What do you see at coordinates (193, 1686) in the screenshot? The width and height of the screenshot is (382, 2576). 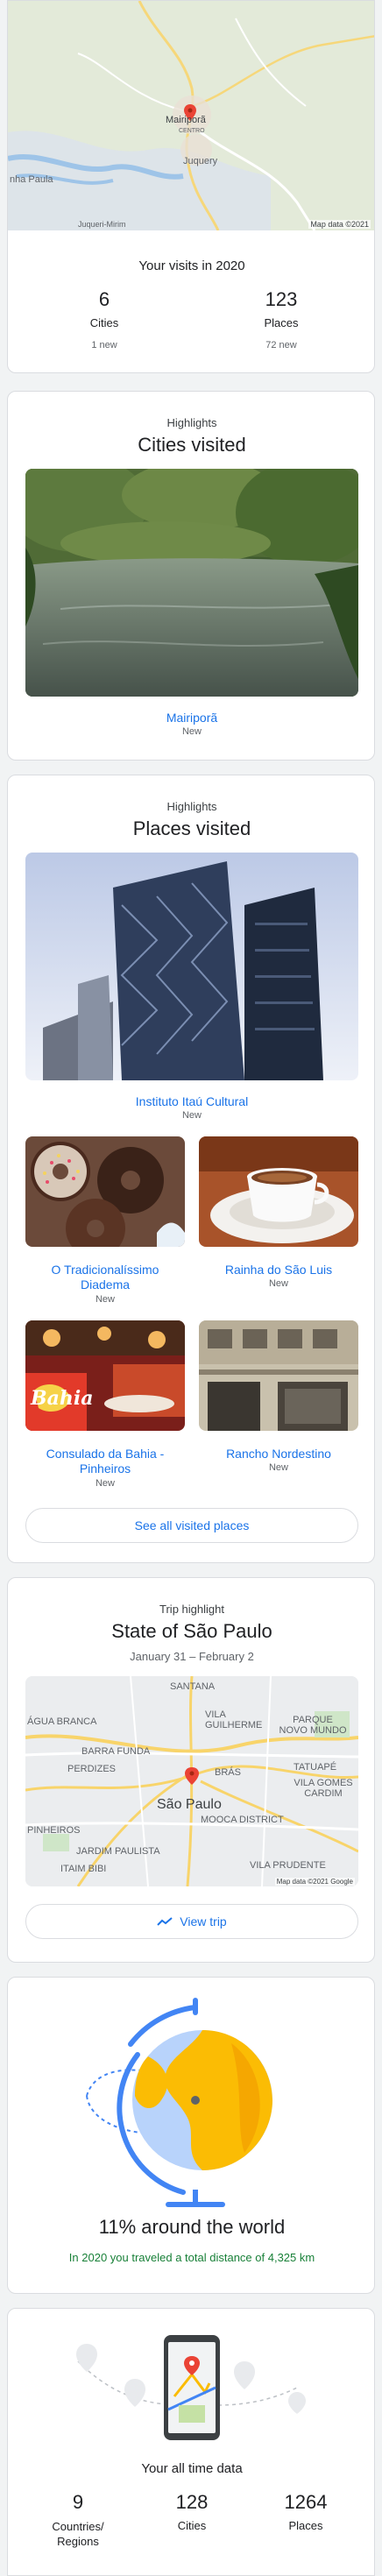 I see `map-label-santana: SANTANA` at bounding box center [193, 1686].